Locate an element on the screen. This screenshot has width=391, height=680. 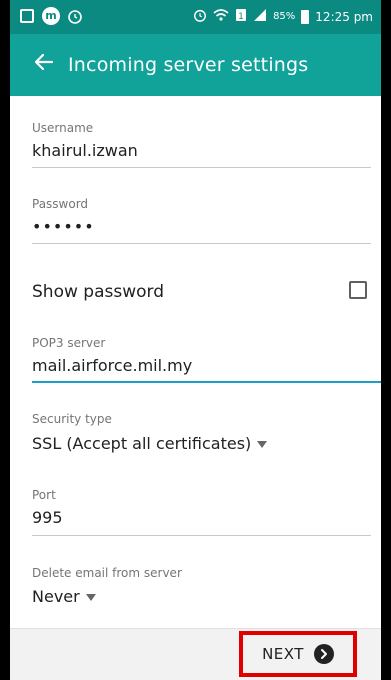
message-icon: m is located at coordinates (51, 16).